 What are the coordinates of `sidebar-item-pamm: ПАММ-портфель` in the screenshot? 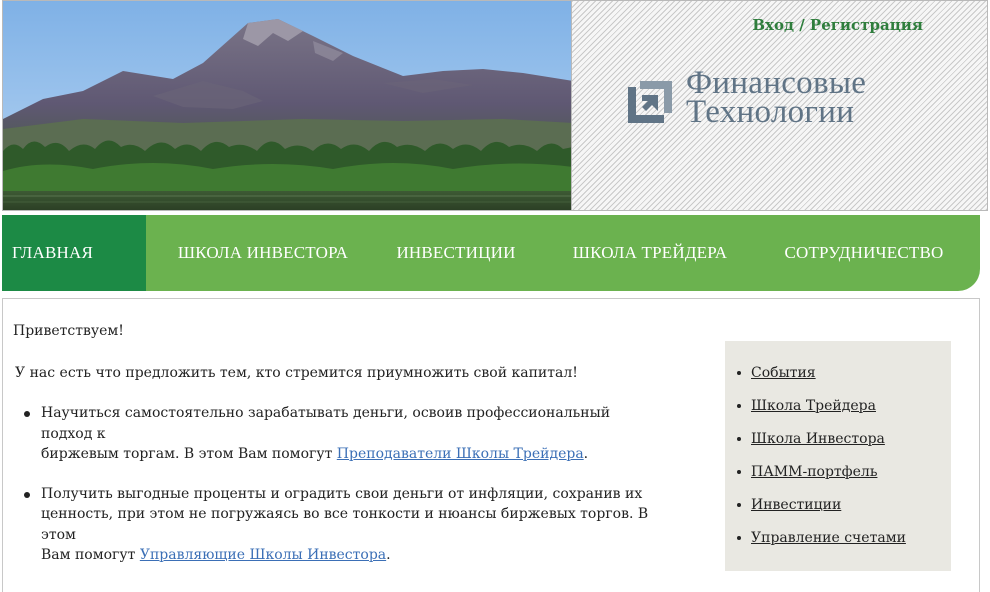 It's located at (807, 472).